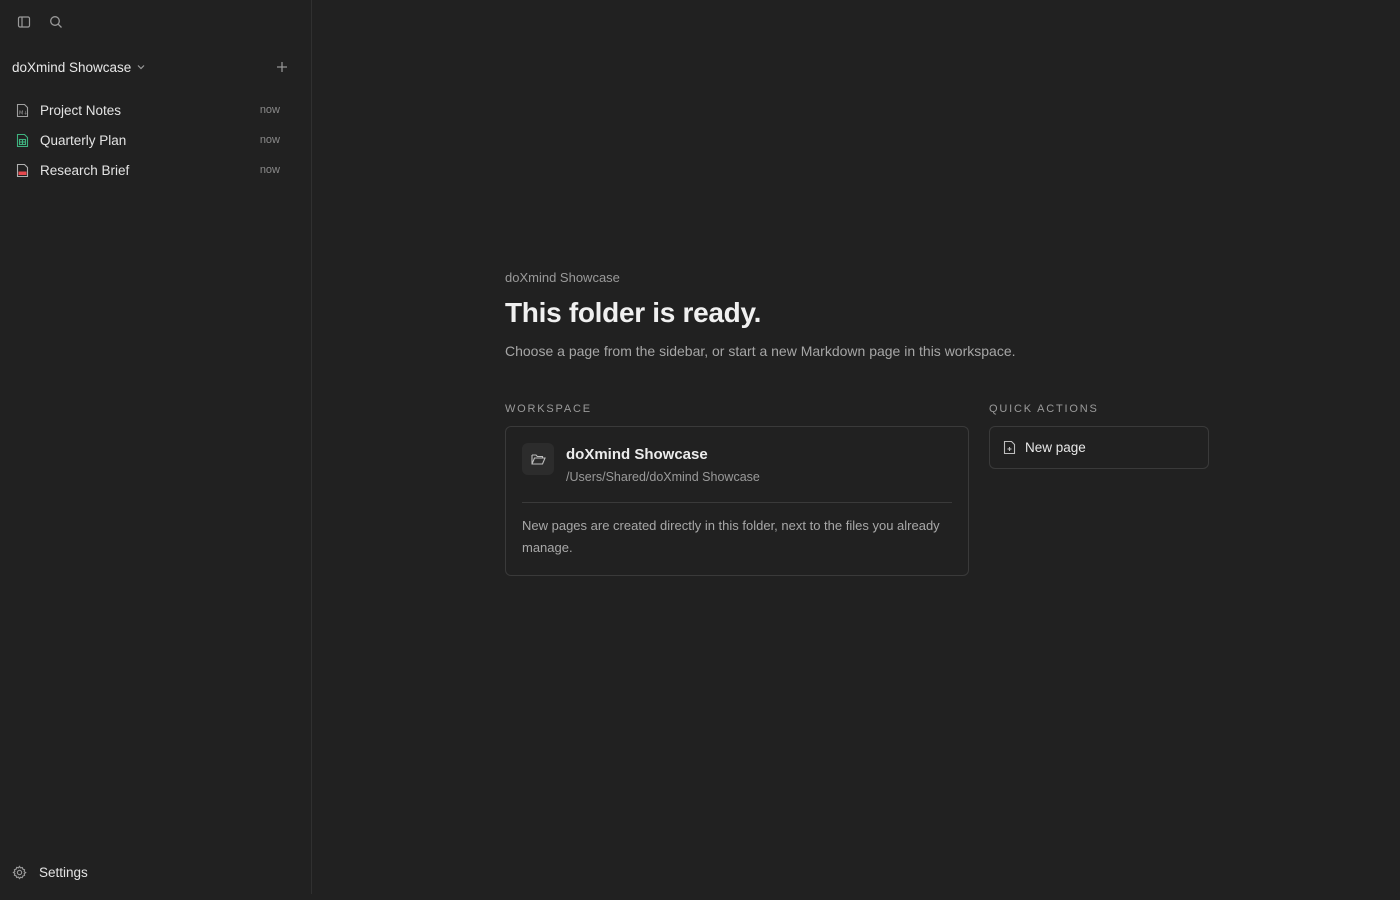 The image size is (1400, 900). I want to click on search-icon, so click(56, 22).